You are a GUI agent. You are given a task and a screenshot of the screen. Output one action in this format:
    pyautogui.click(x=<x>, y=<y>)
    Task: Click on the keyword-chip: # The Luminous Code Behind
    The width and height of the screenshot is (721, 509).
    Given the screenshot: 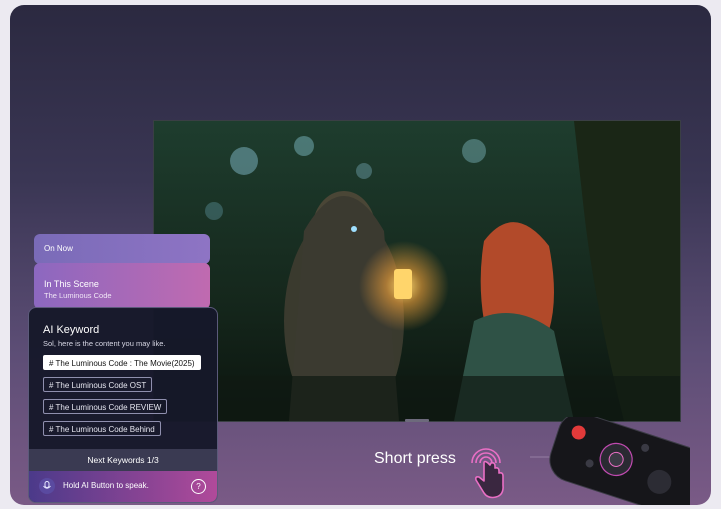 What is the action you would take?
    pyautogui.click(x=102, y=428)
    